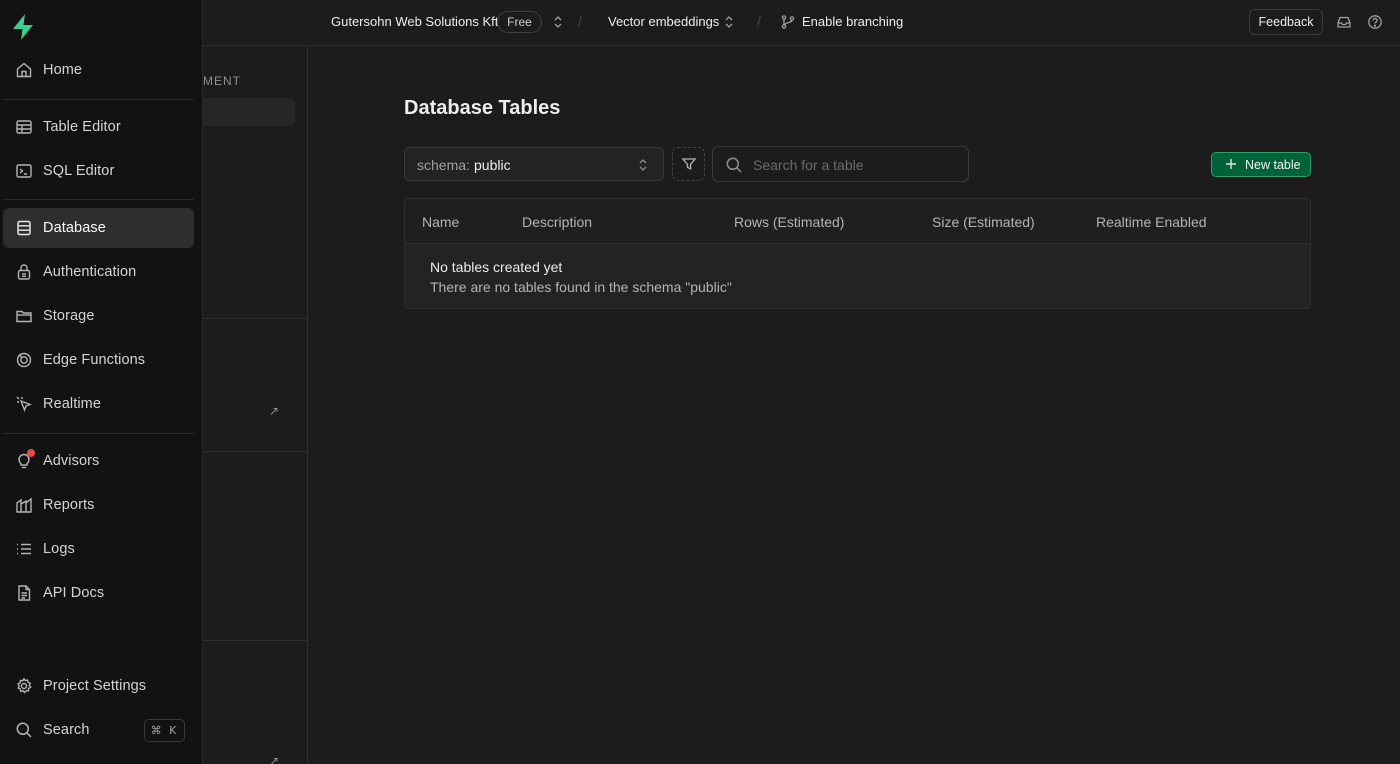  I want to click on folder-icon, so click(24, 316).